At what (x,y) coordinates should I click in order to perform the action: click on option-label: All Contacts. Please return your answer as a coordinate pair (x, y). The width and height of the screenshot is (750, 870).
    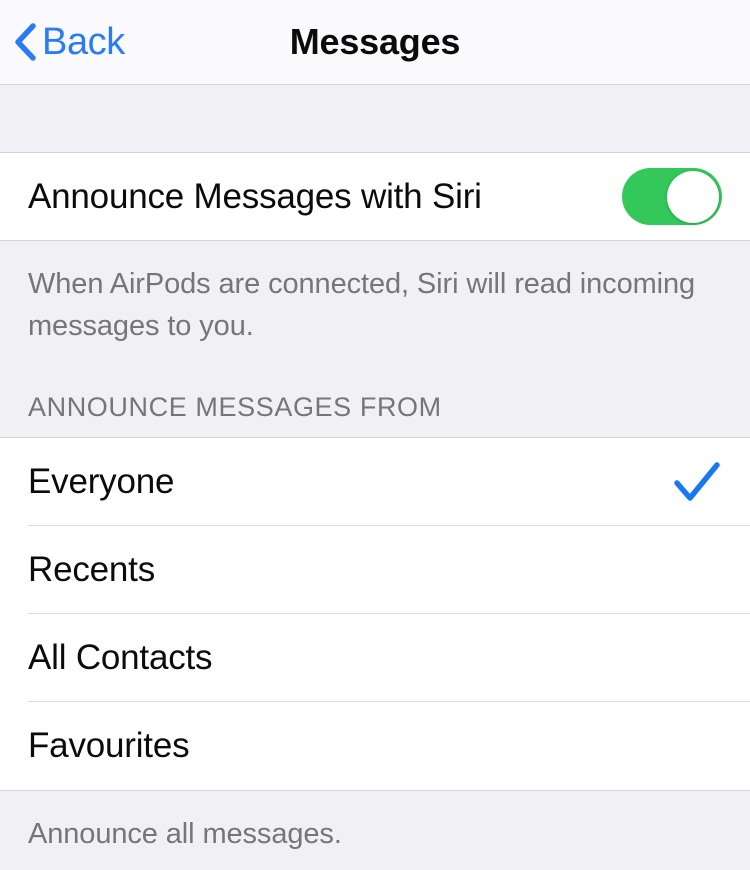
    Looking at the image, I should click on (120, 657).